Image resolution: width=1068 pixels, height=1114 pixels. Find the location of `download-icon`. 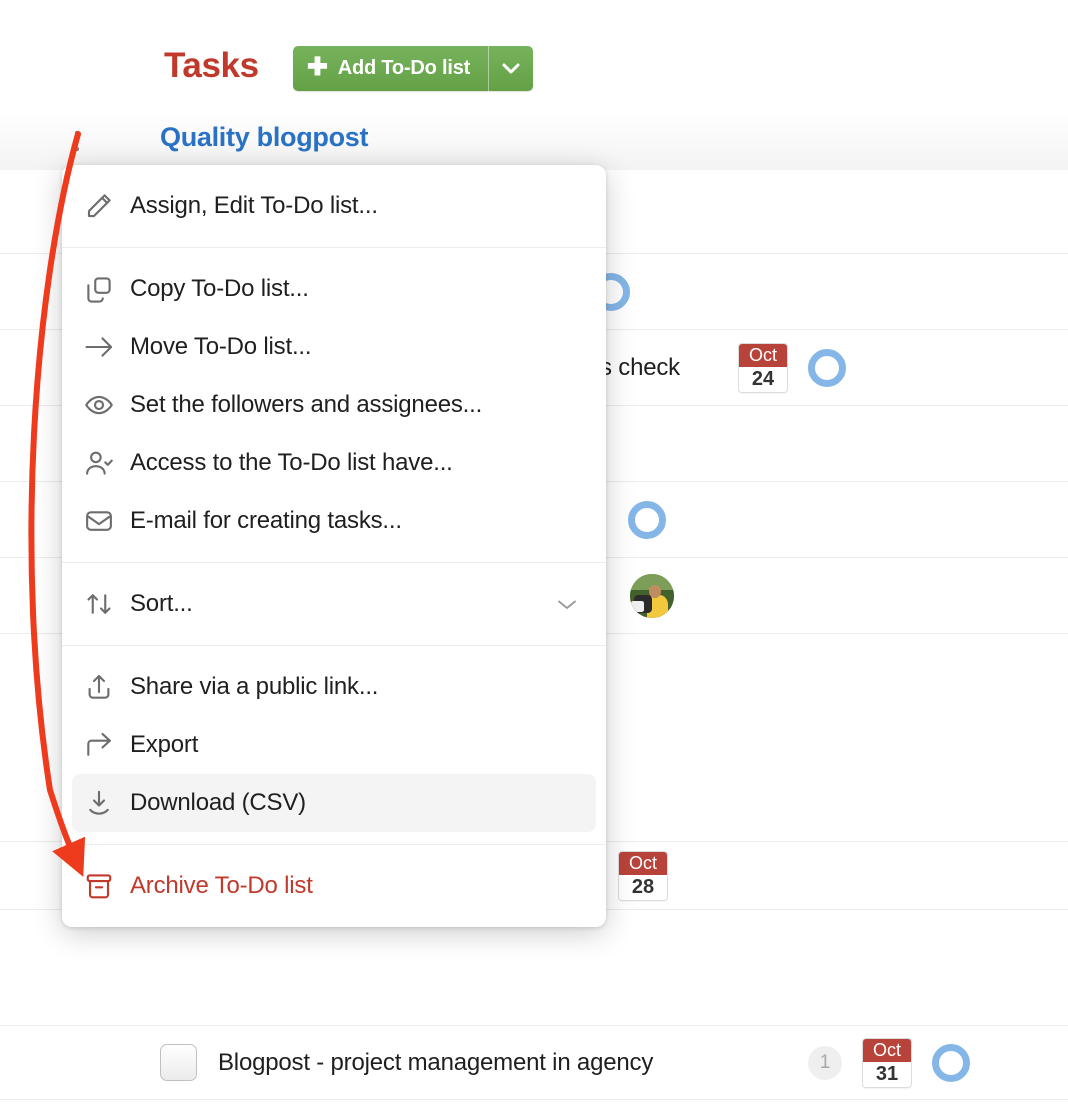

download-icon is located at coordinates (107, 803).